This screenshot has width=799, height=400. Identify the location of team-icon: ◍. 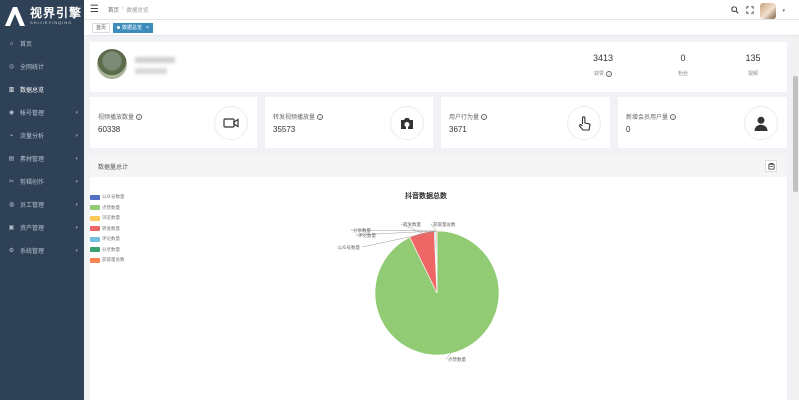
(11, 205).